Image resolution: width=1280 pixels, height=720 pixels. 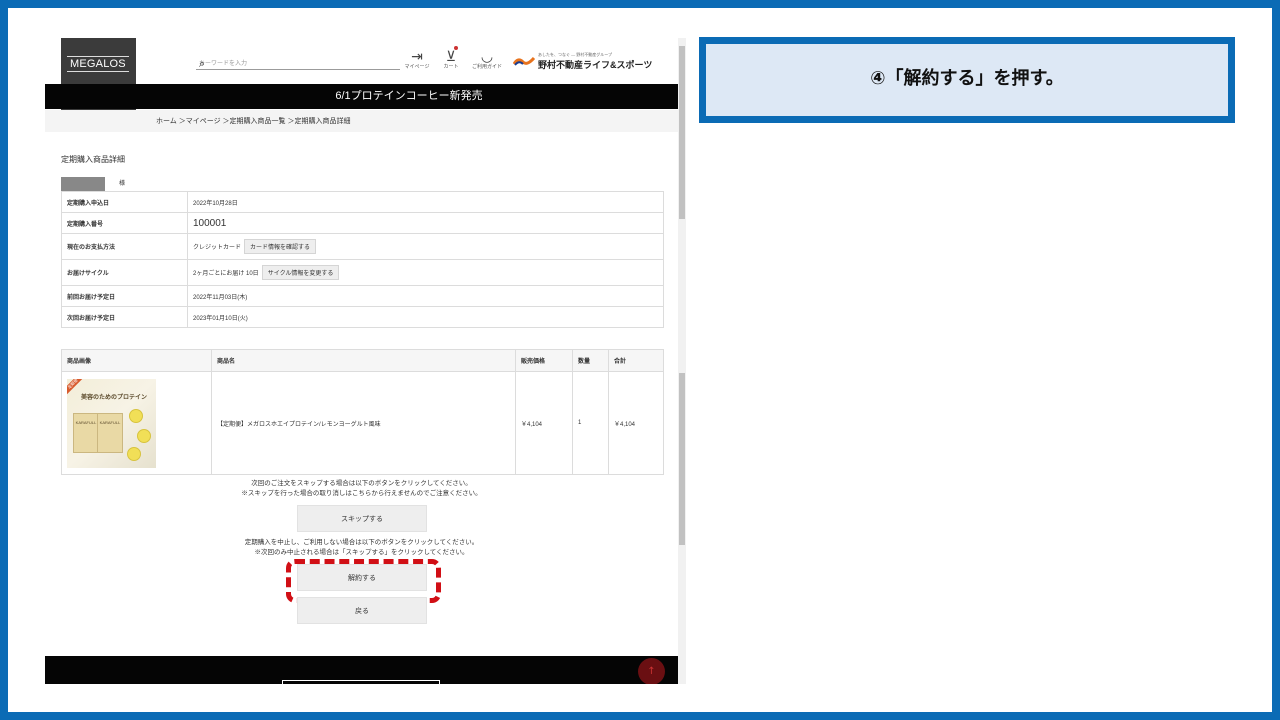 I want to click on footer, so click(x=361, y=670).